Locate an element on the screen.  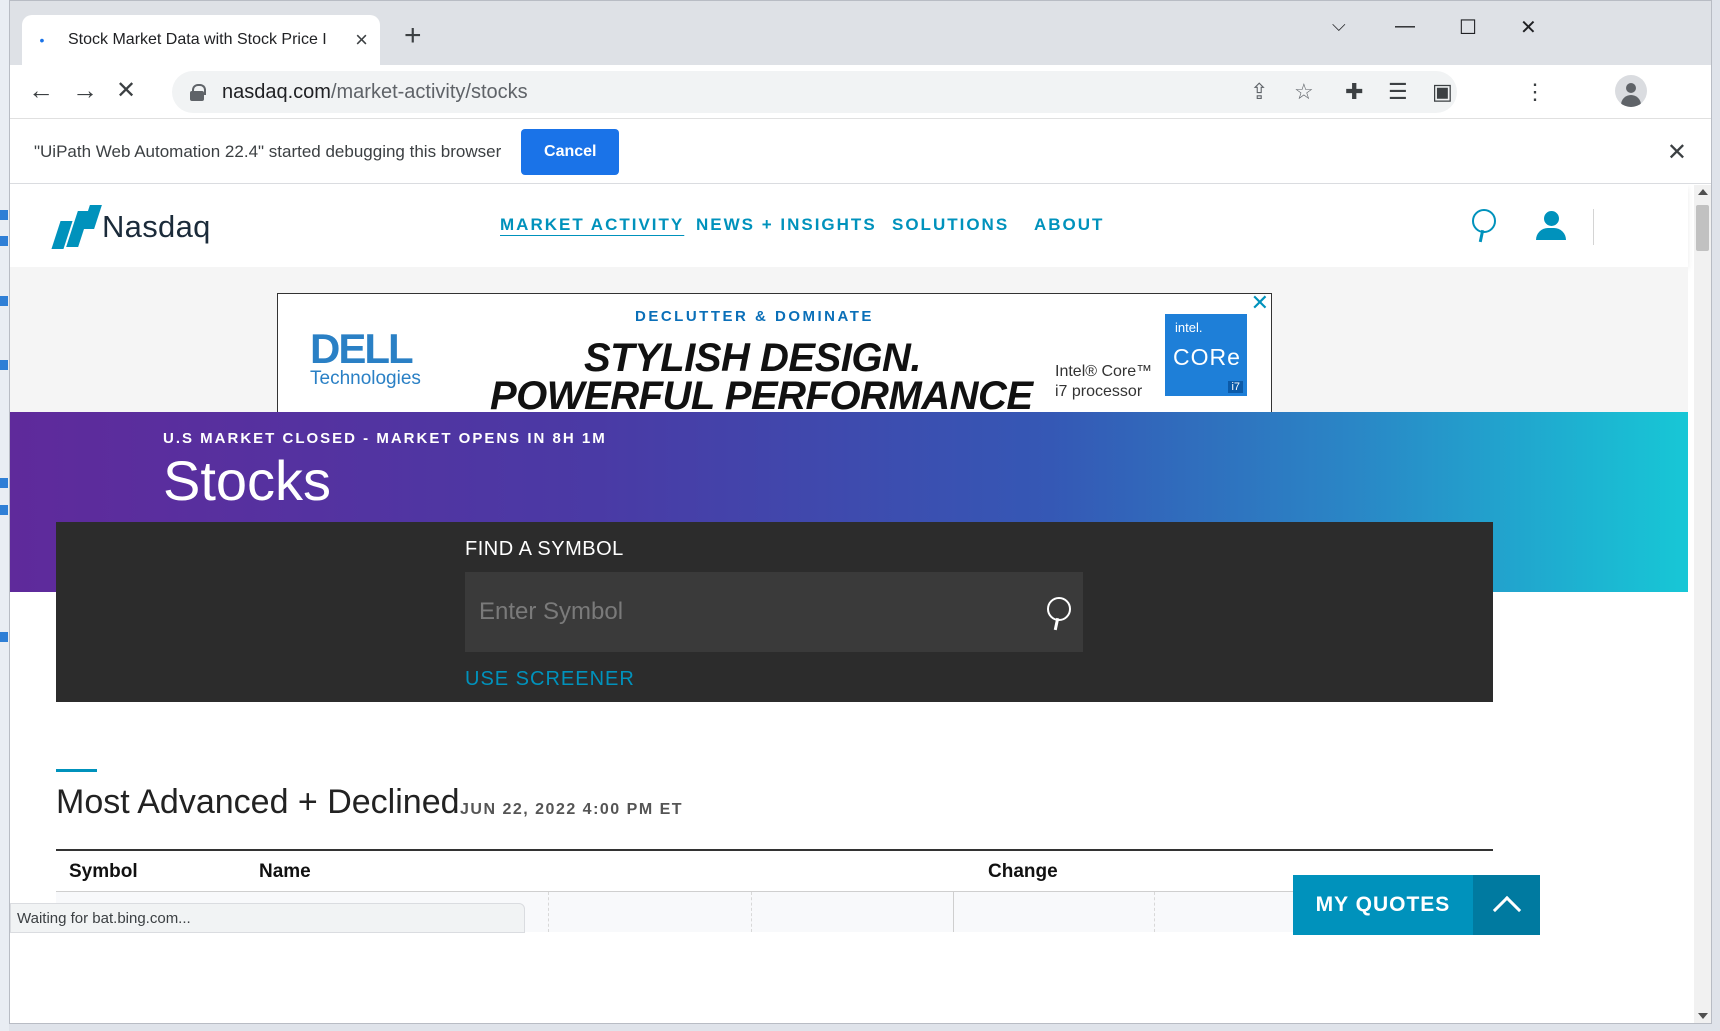
nav-about: ABOUT is located at coordinates (1069, 225).